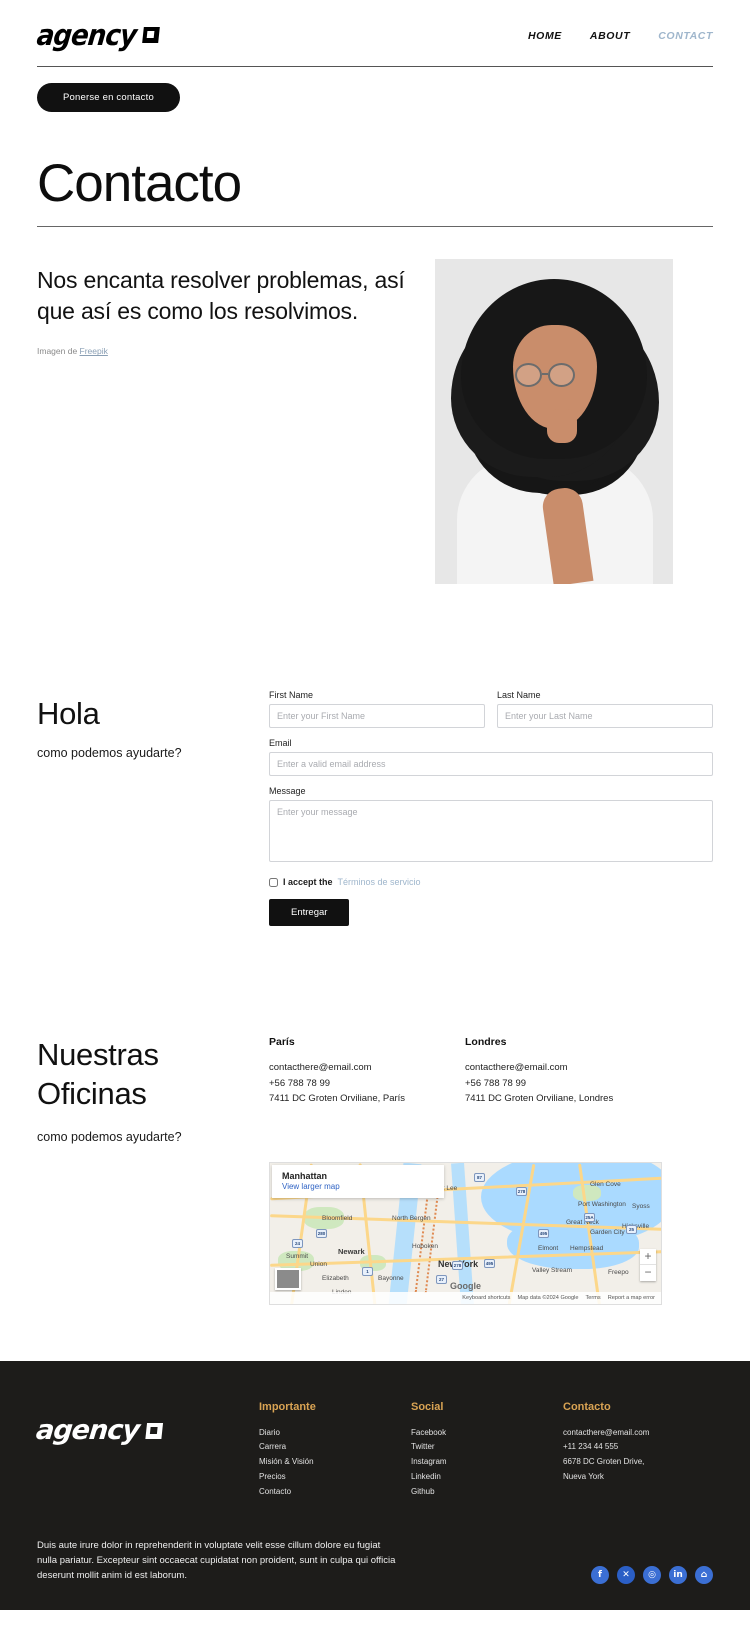 Image resolution: width=750 pixels, height=1638 pixels. What do you see at coordinates (98, 1074) in the screenshot?
I see `offices-title: Nuestras Oficinas` at bounding box center [98, 1074].